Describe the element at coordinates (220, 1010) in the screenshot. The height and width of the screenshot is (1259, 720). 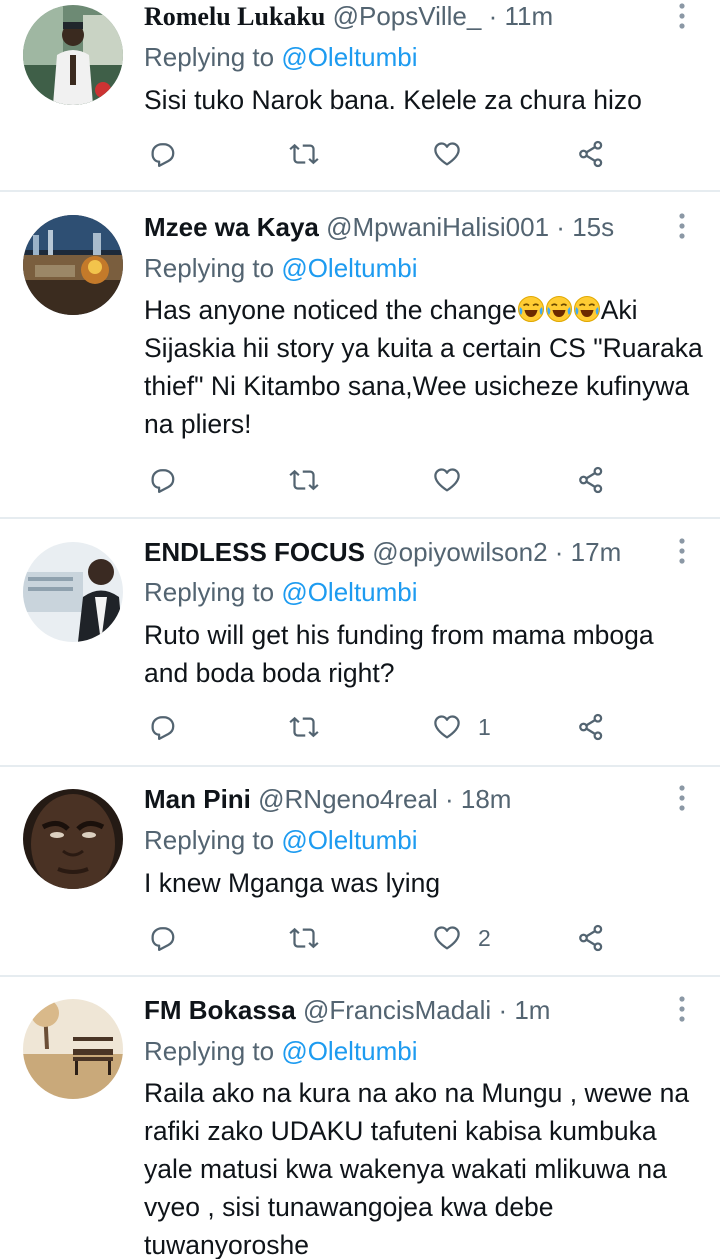
I see `display-name: FM Bokassa` at that location.